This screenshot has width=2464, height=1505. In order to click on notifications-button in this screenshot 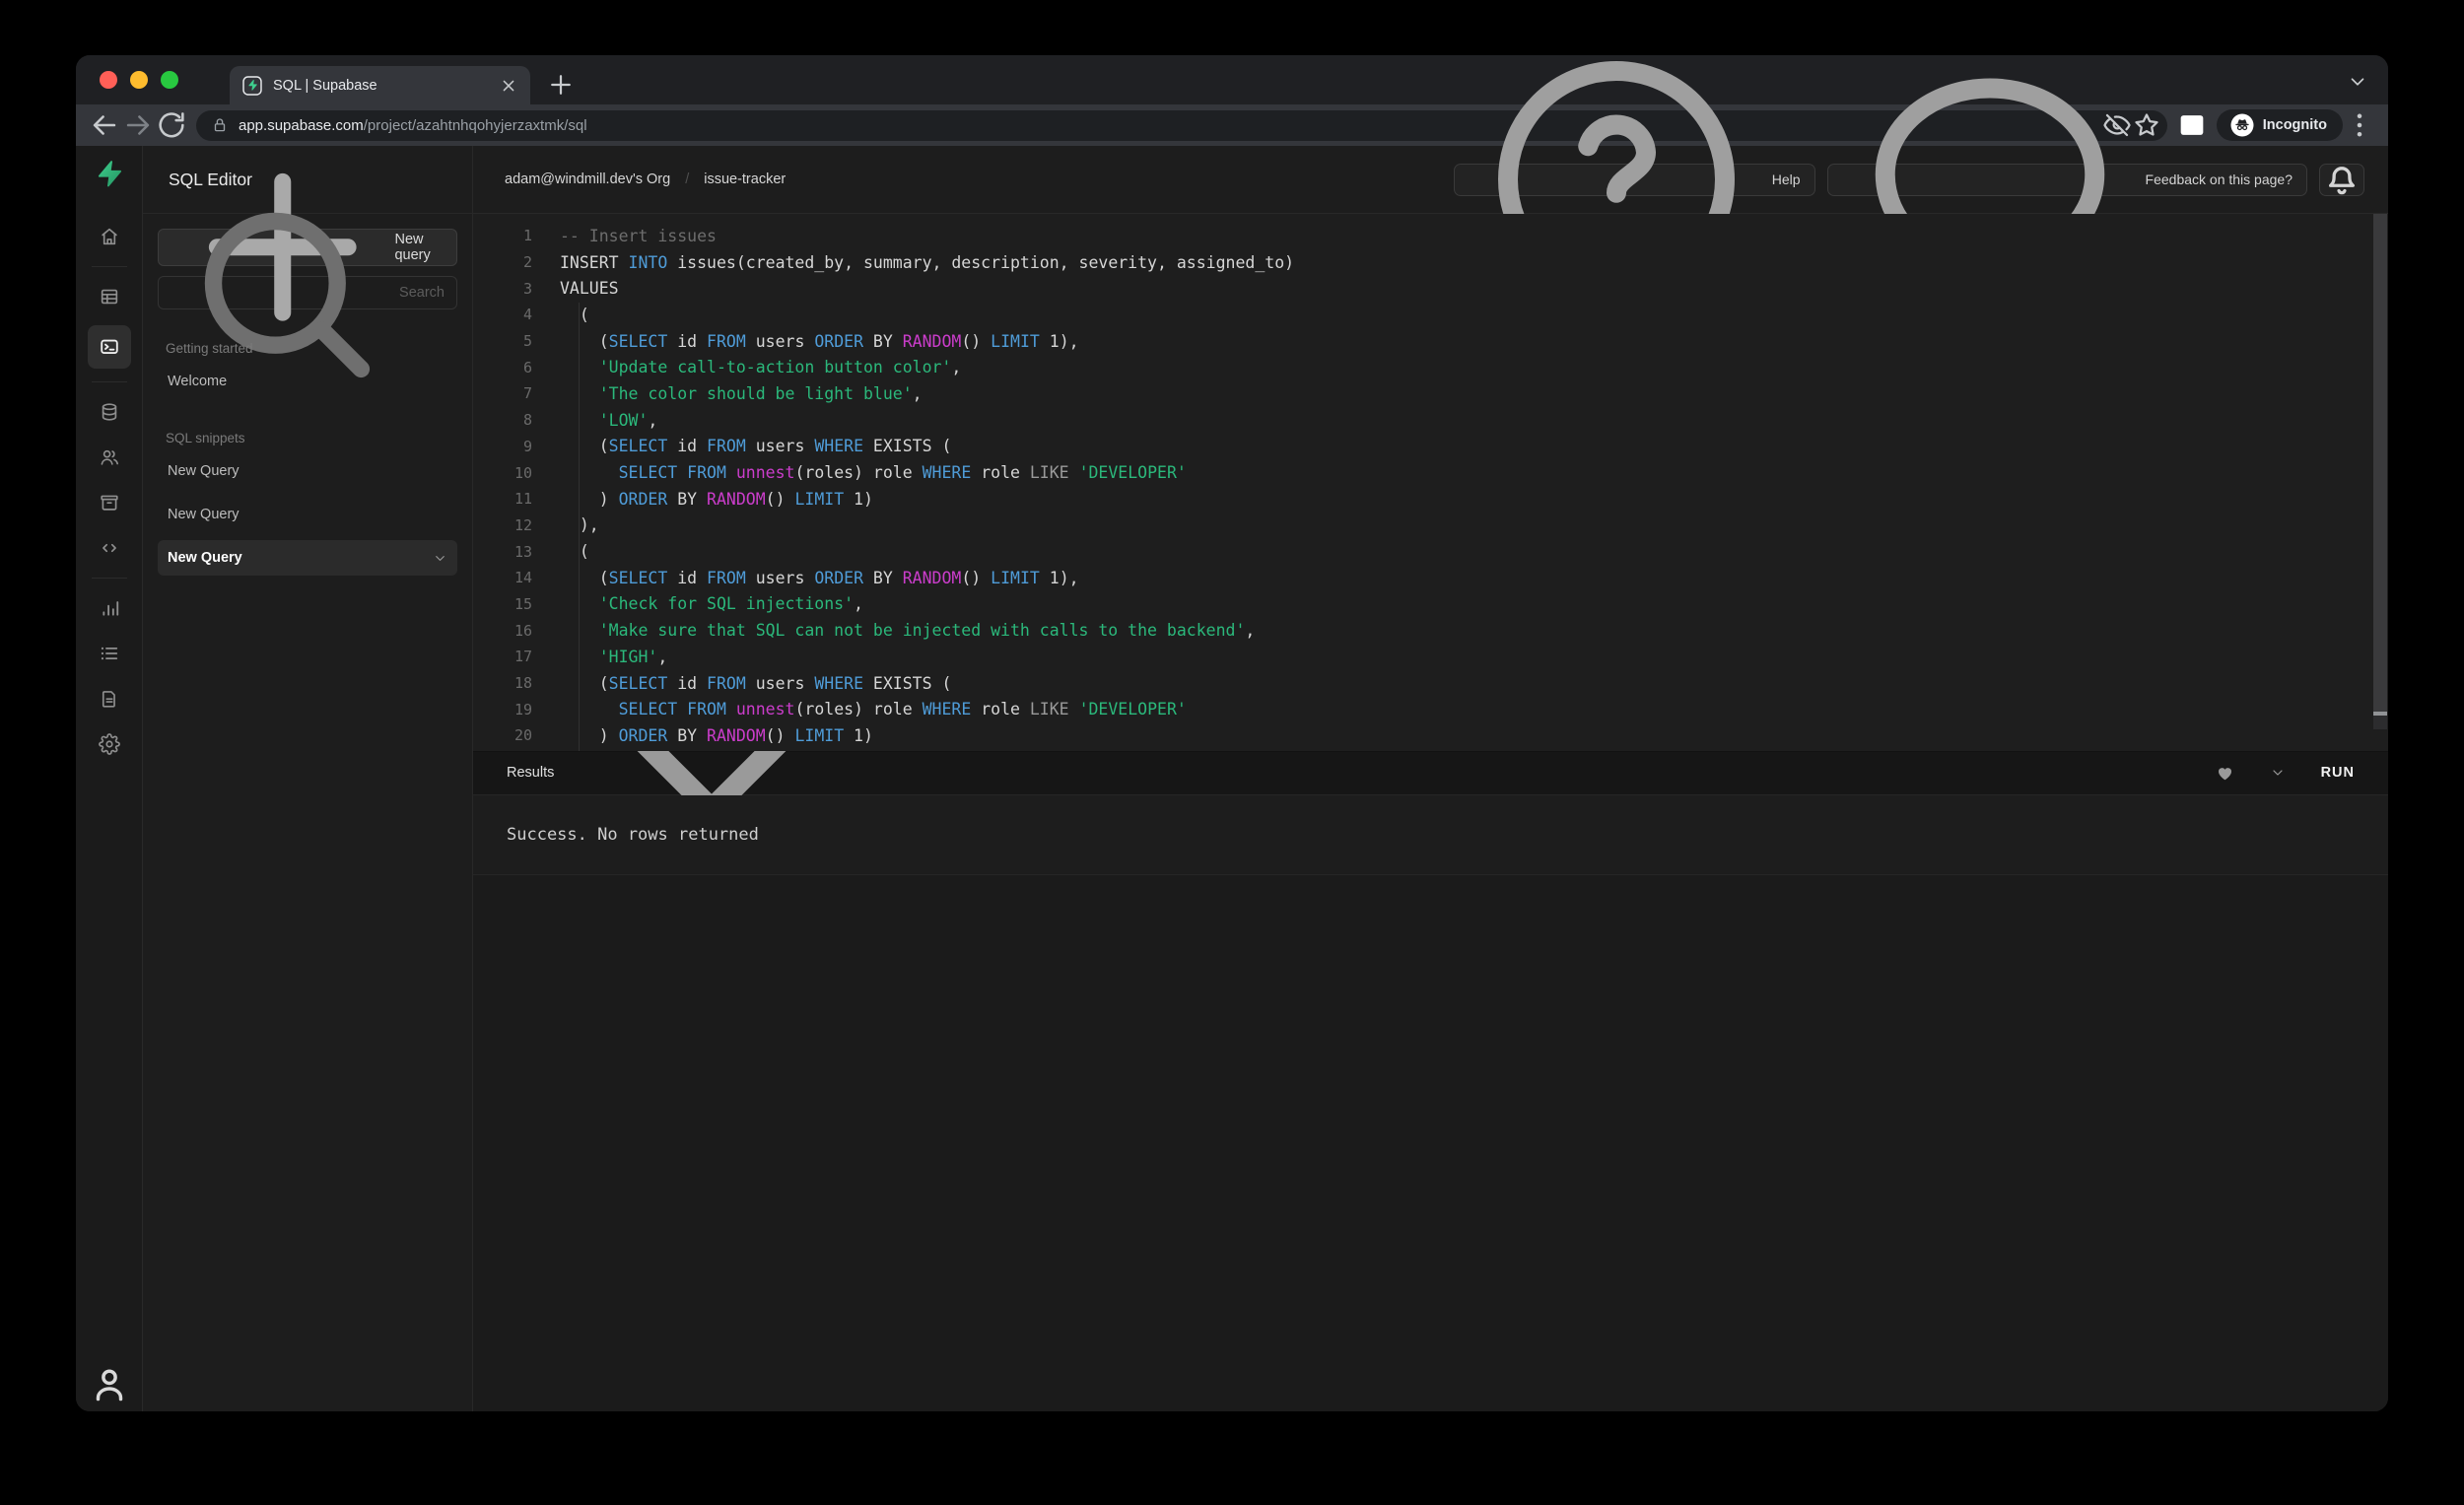, I will do `click(2341, 180)`.